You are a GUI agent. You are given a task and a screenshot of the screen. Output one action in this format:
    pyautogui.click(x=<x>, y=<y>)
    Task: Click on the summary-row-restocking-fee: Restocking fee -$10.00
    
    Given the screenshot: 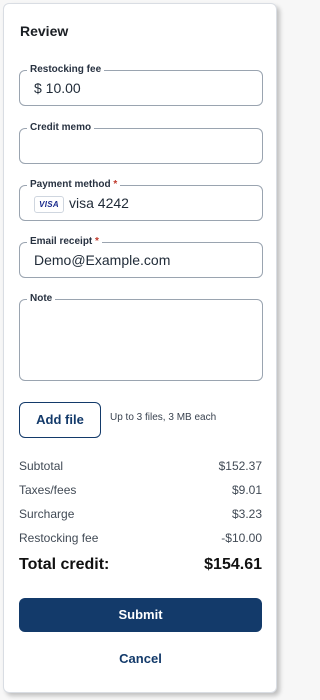 What is the action you would take?
    pyautogui.click(x=140, y=539)
    